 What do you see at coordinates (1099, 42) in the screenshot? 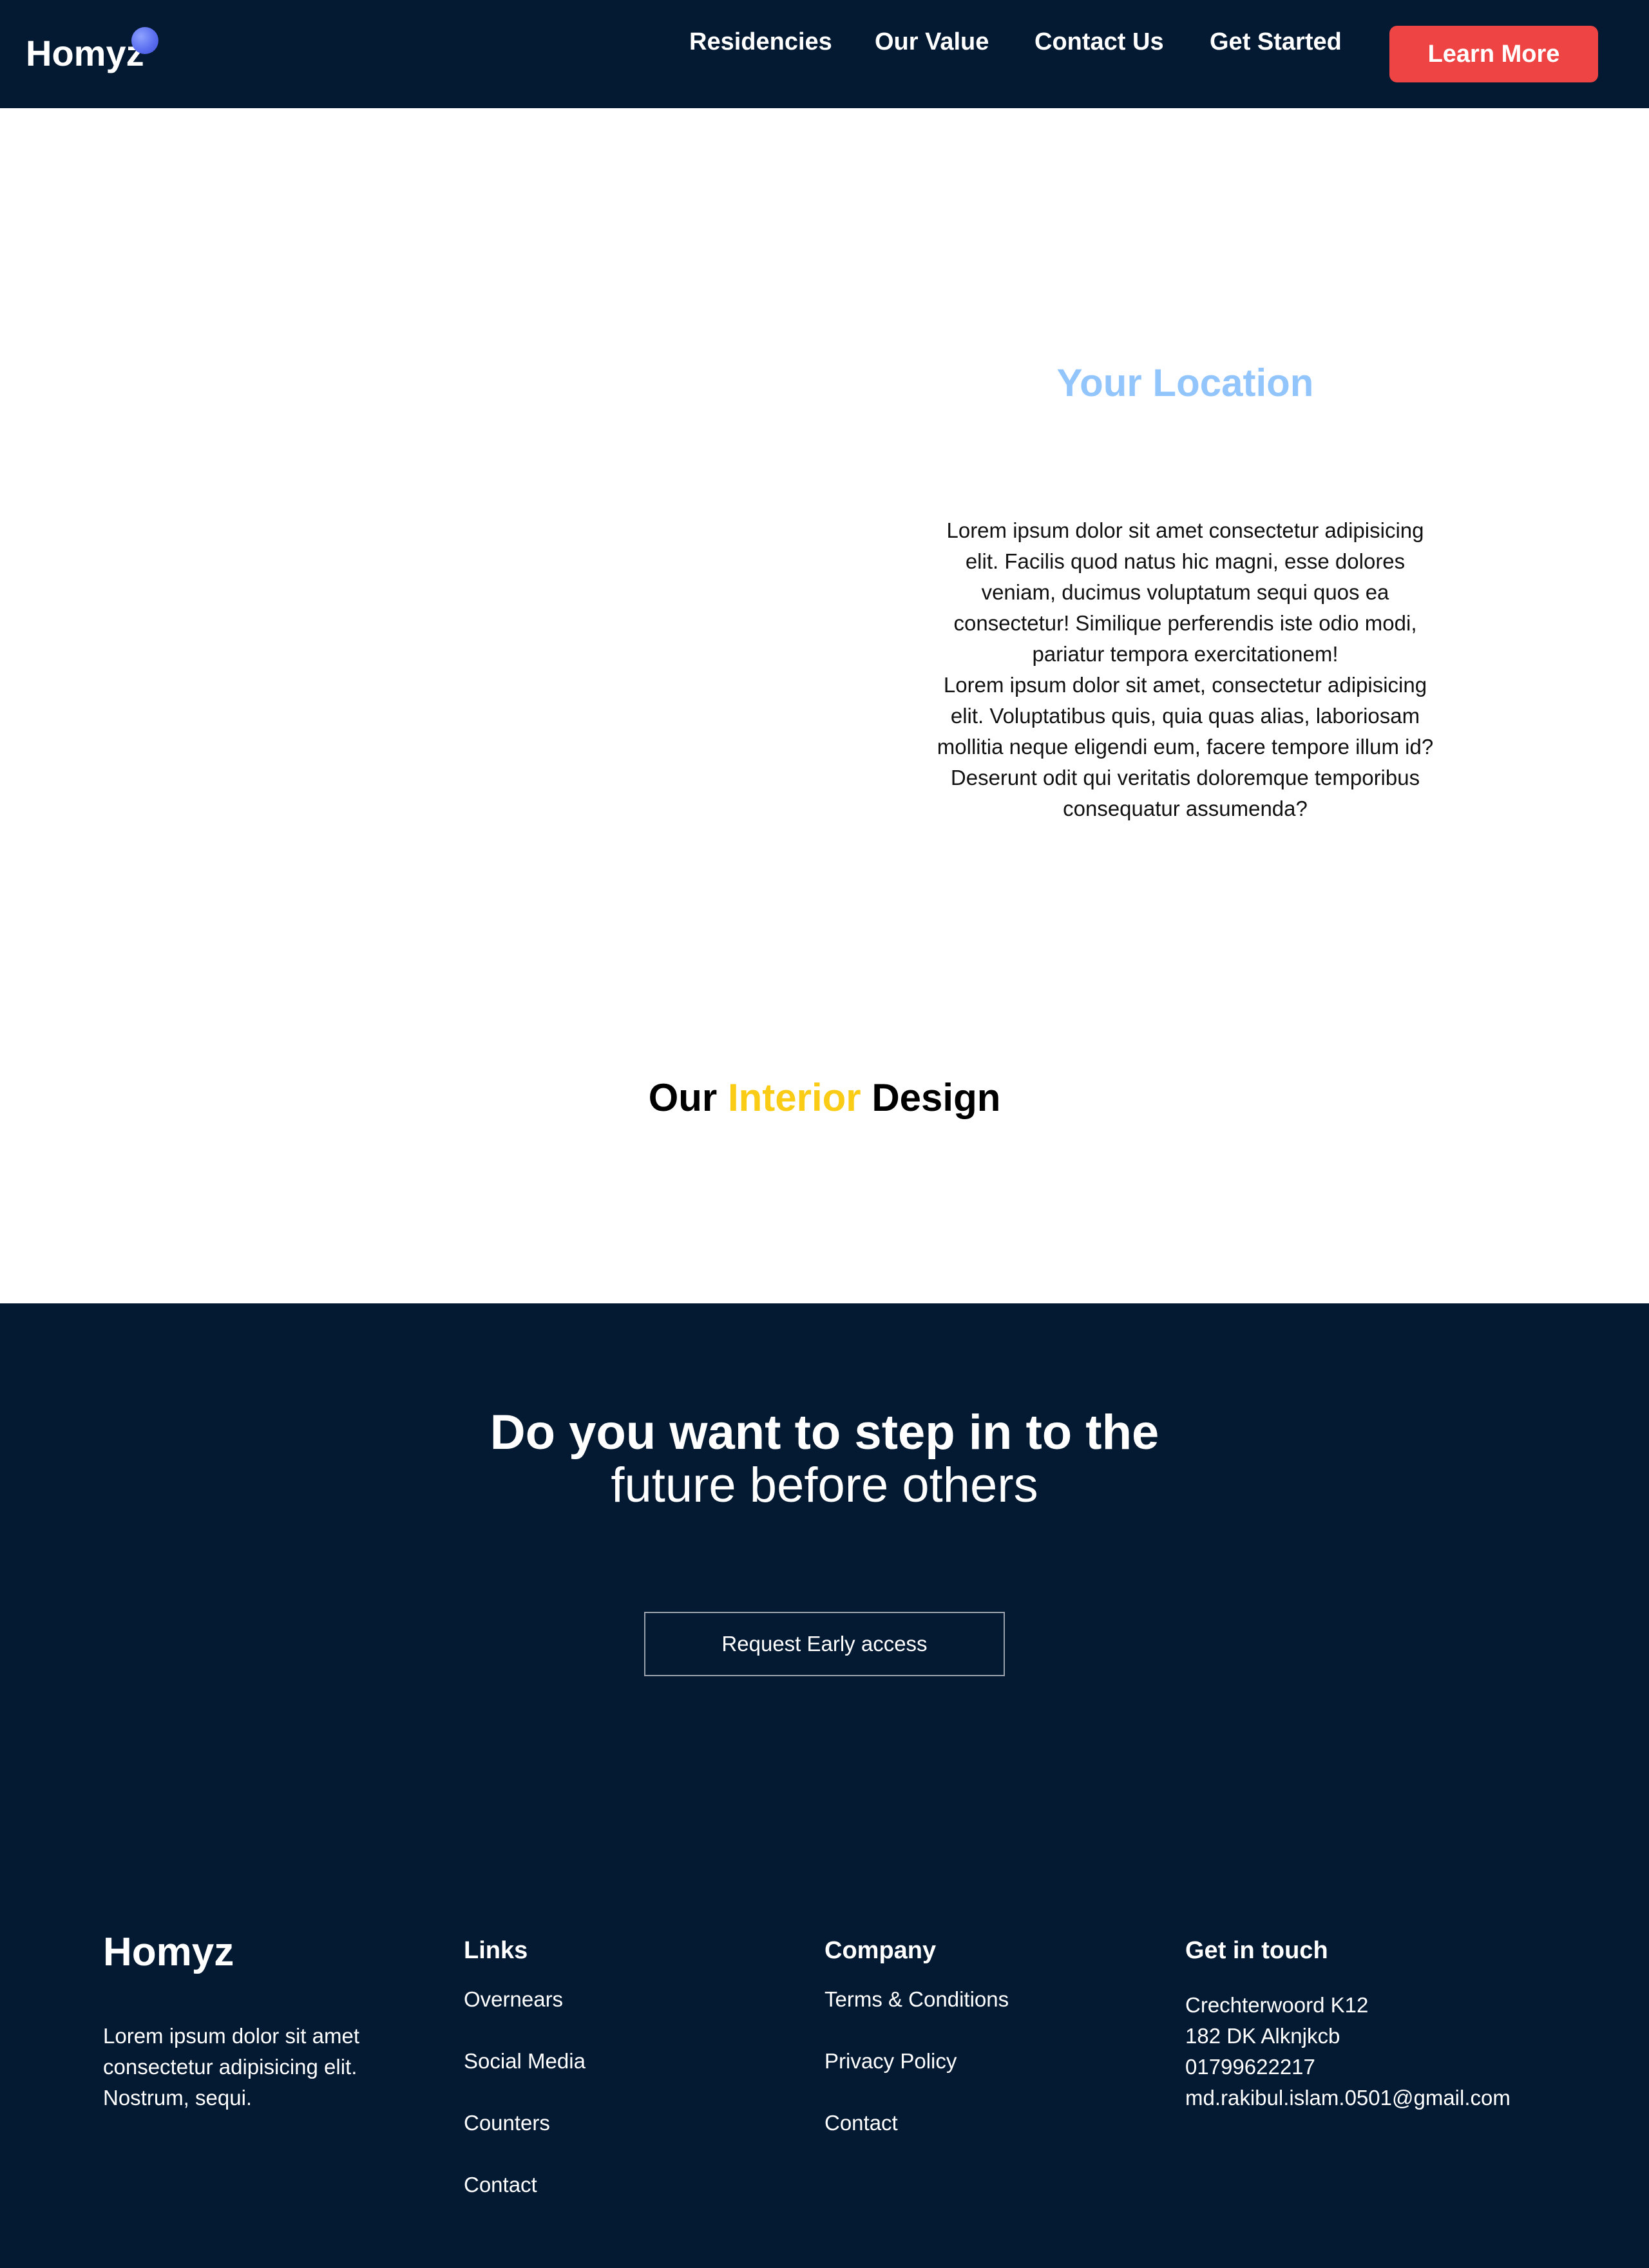
I see `nav-contact-us: Contact Us` at bounding box center [1099, 42].